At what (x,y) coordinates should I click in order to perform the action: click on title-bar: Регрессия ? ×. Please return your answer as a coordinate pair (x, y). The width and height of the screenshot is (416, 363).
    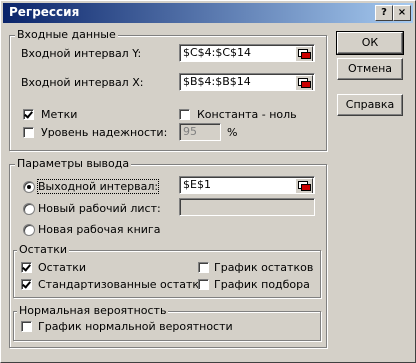
    Looking at the image, I should click on (208, 13).